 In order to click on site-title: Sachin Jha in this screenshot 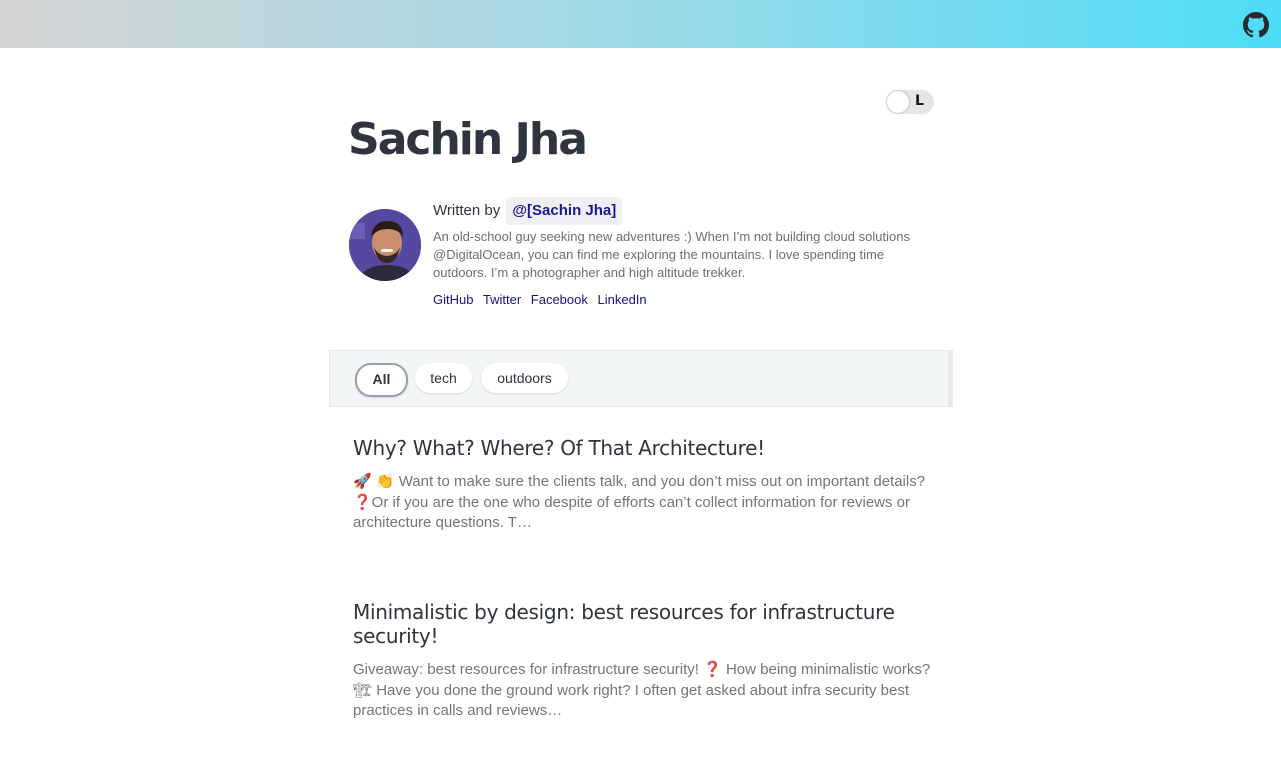, I will do `click(468, 140)`.